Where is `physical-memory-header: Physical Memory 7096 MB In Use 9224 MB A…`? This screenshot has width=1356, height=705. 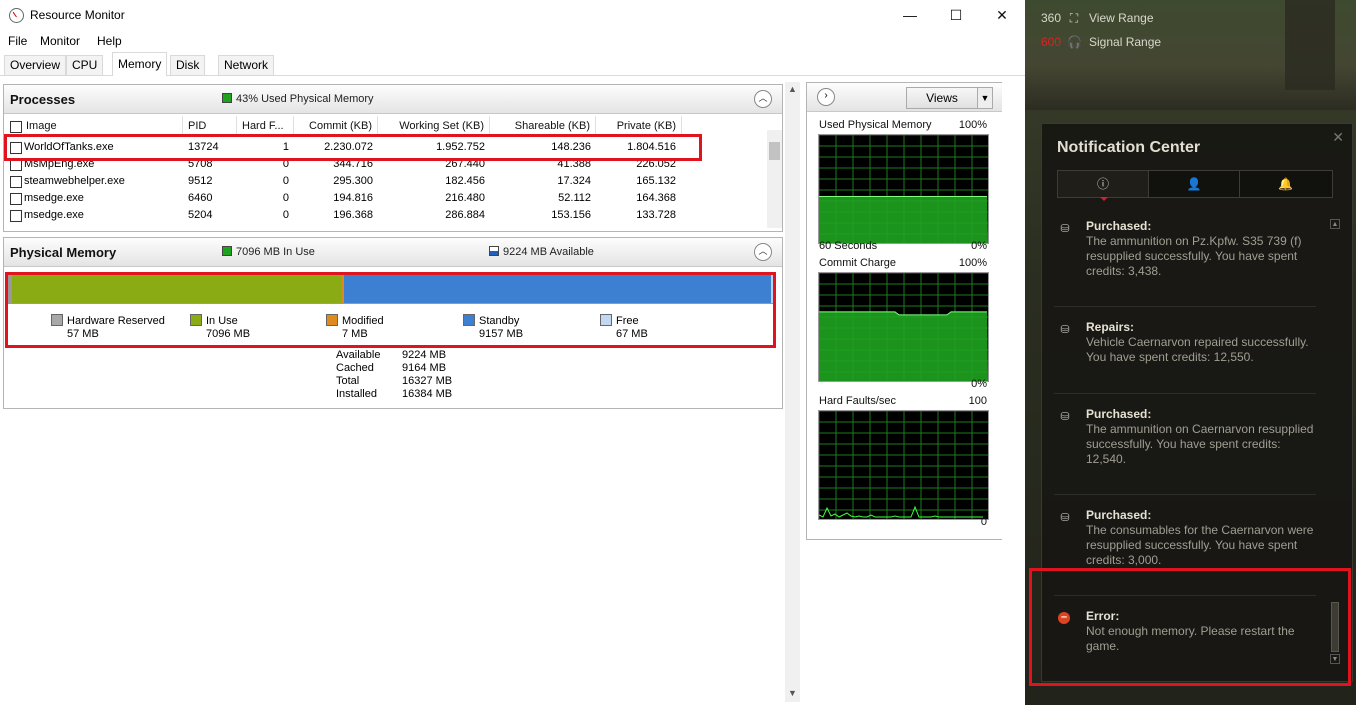
physical-memory-header: Physical Memory 7096 MB In Use 9224 MB A… is located at coordinates (393, 252).